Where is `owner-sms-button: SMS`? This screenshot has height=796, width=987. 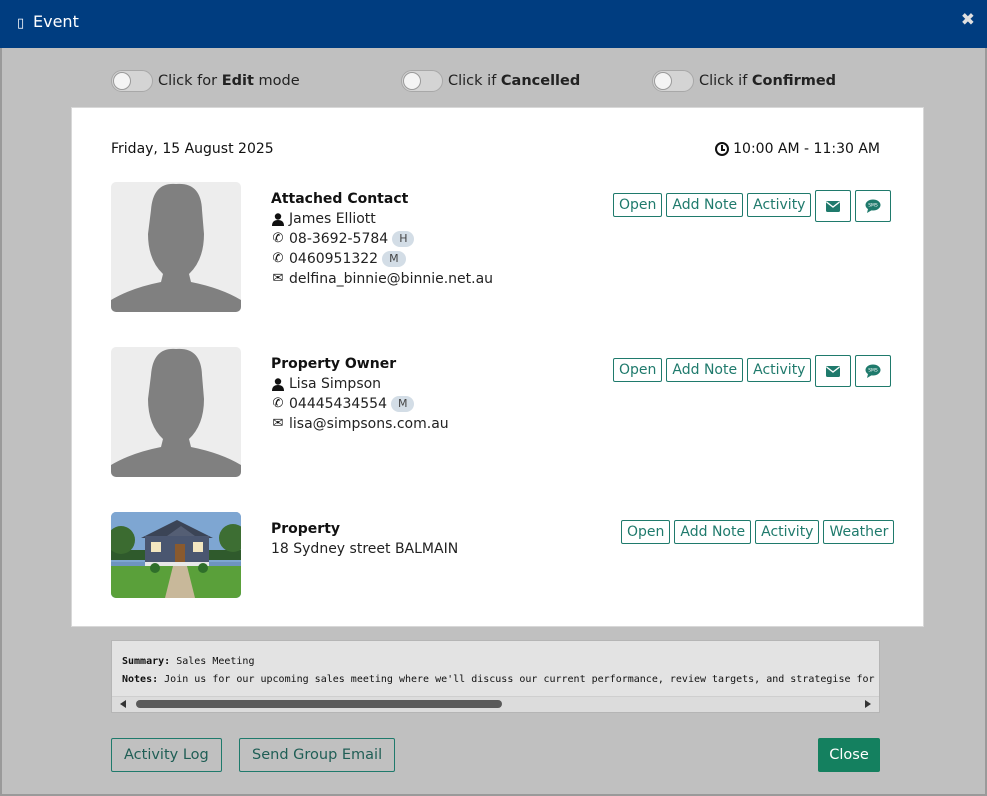
owner-sms-button: SMS is located at coordinates (873, 371).